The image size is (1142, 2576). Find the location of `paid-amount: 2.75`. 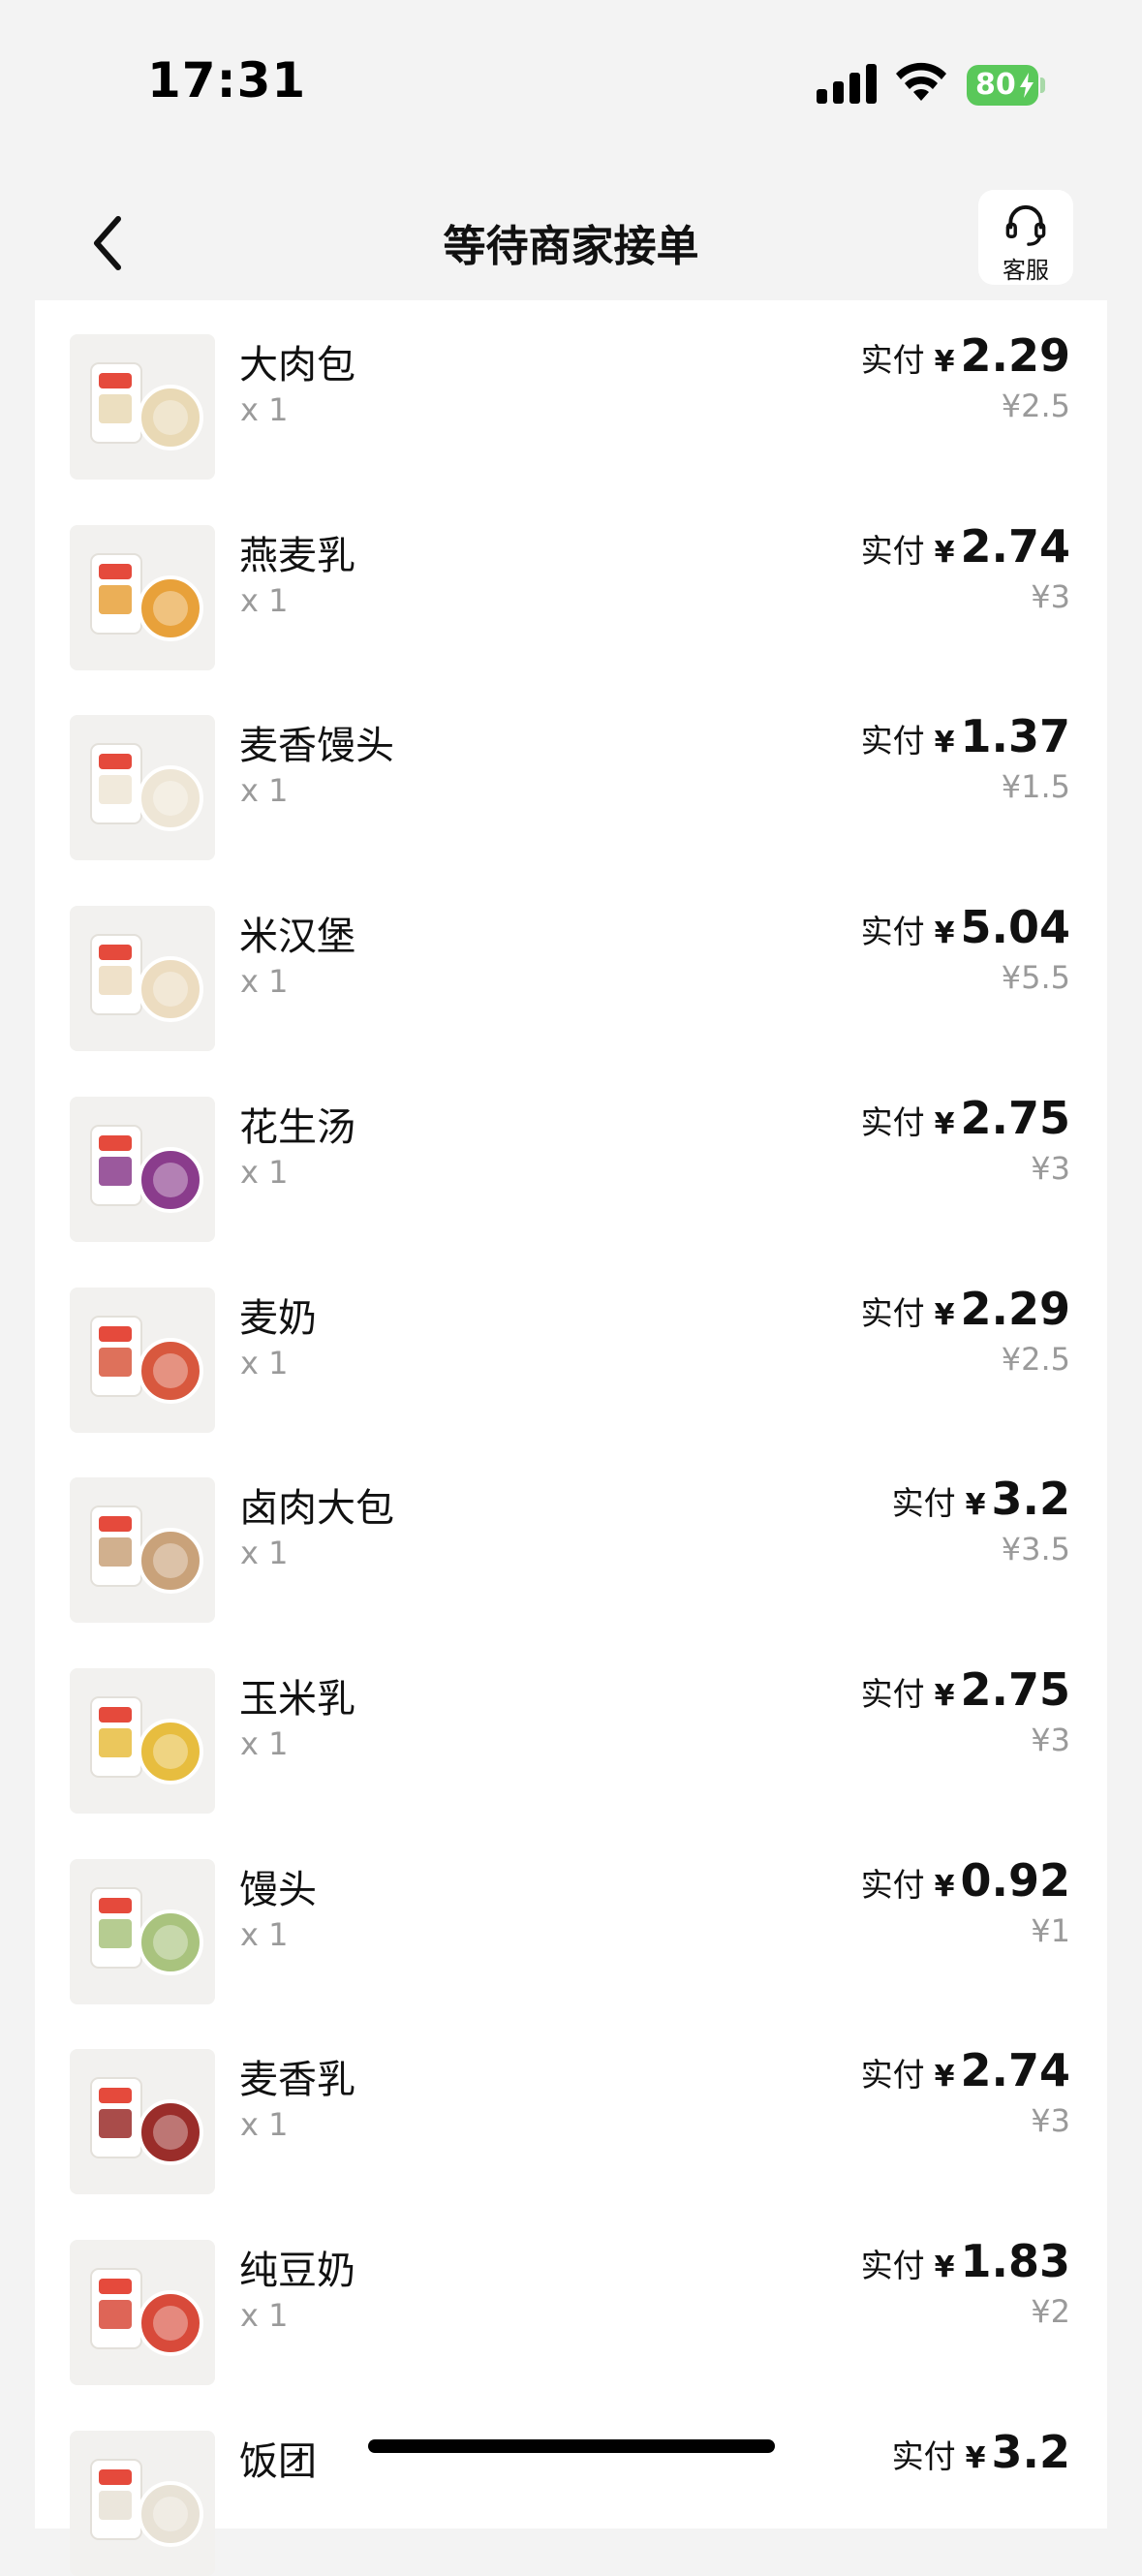

paid-amount: 2.75 is located at coordinates (1015, 1689).